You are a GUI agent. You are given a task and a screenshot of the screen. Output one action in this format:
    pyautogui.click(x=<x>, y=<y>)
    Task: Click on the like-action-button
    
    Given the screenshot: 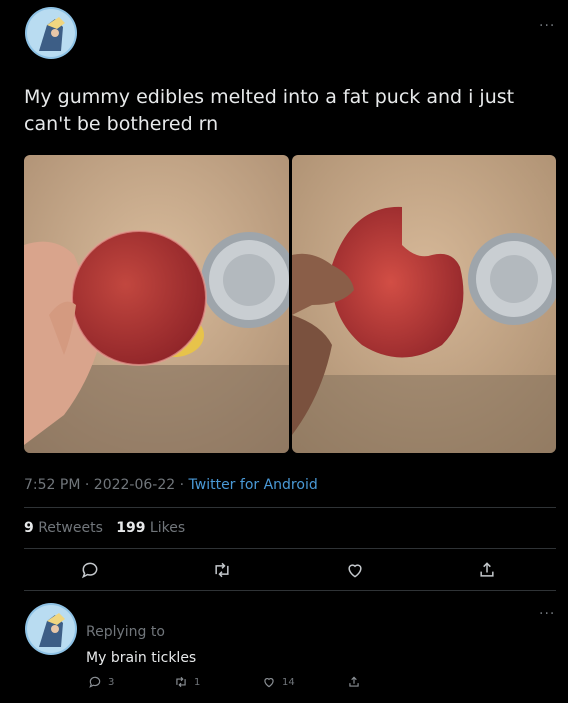 What is the action you would take?
    pyautogui.click(x=355, y=572)
    